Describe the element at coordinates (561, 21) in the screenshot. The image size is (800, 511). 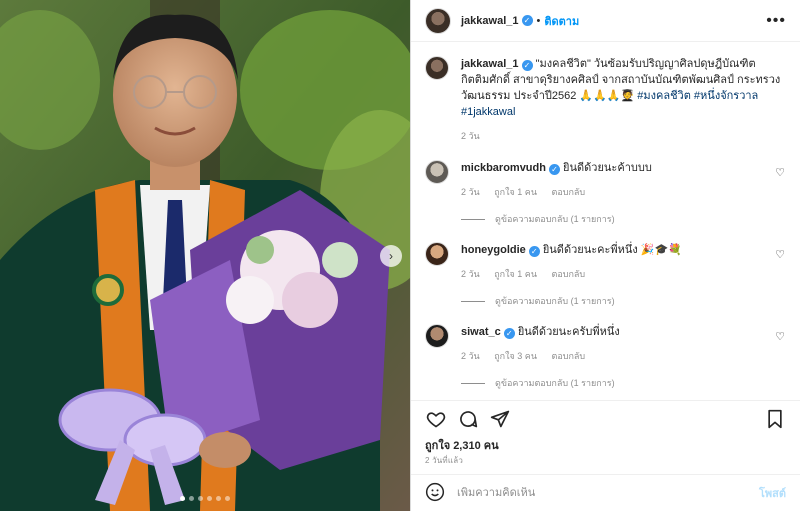
I see `follow-button: ติดตาม` at that location.